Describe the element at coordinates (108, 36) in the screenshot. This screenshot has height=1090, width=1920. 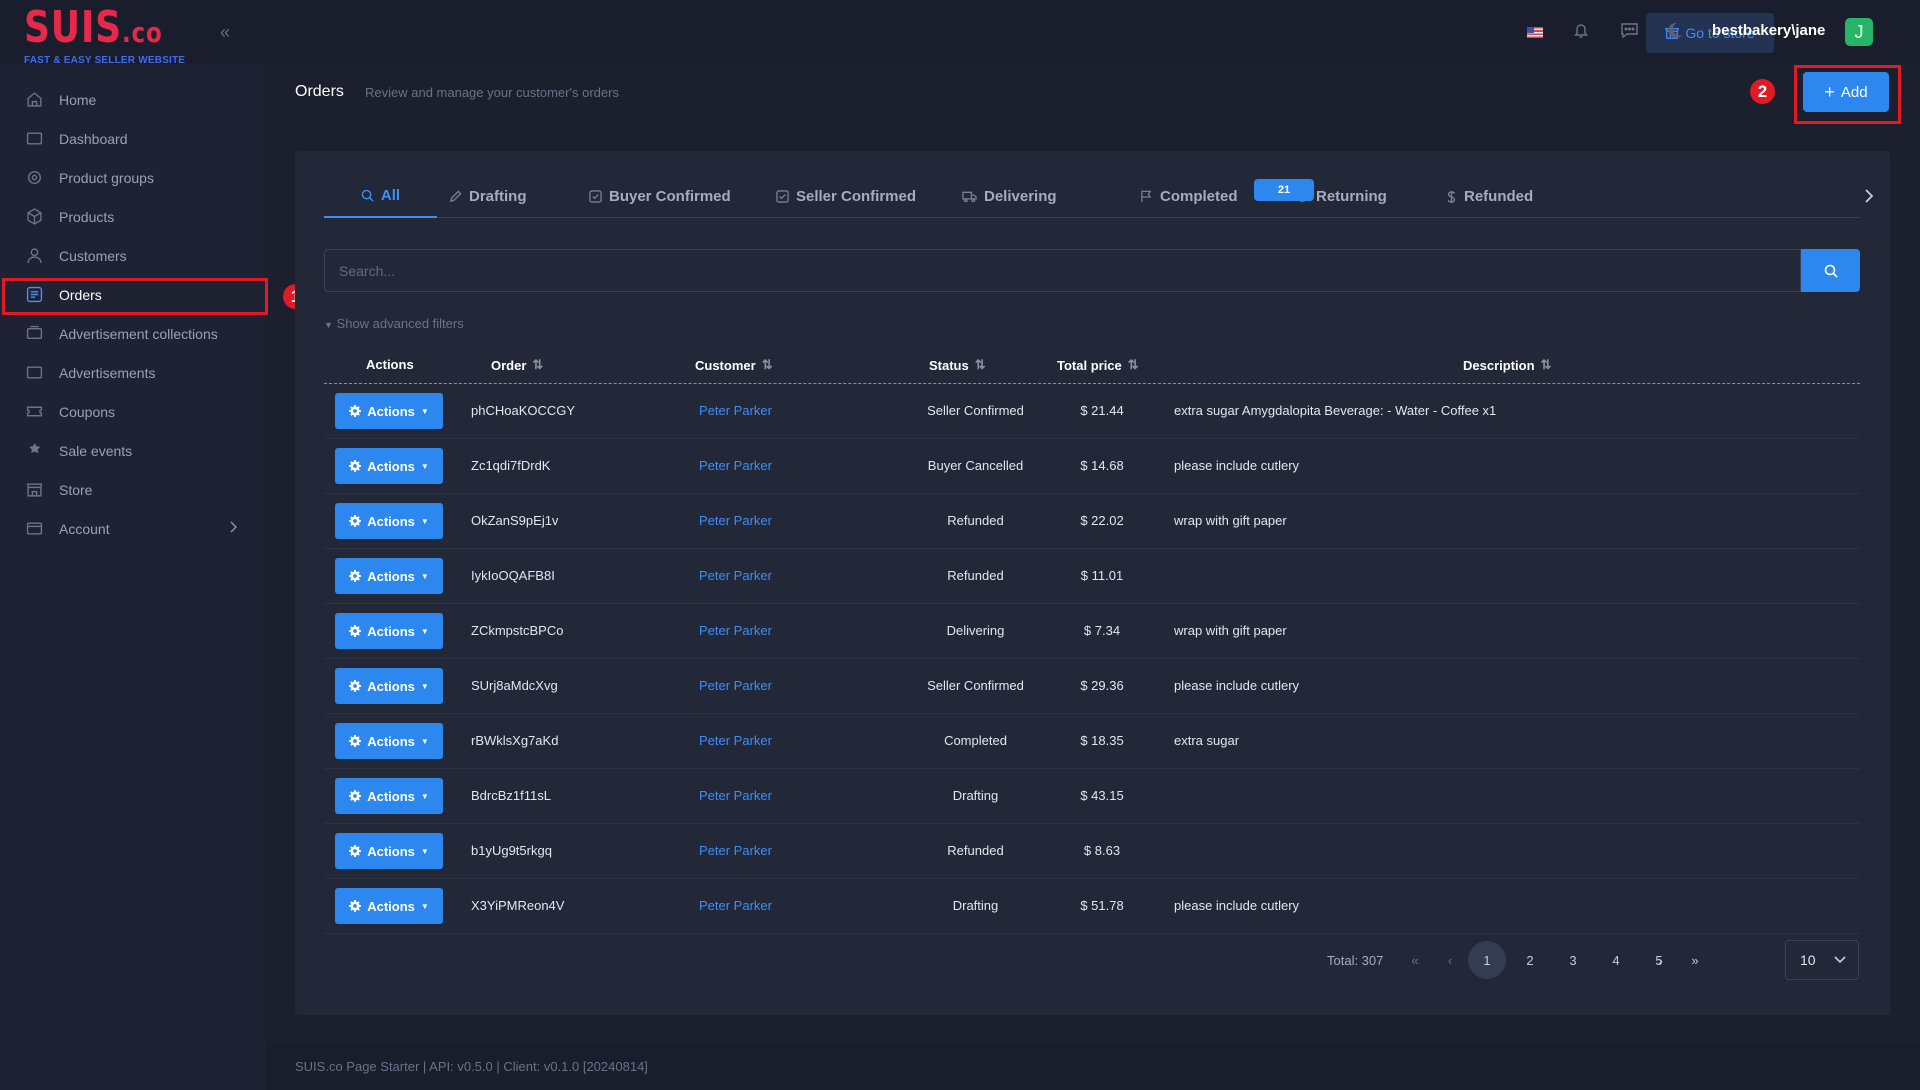
I see `brand-logo: SUIS.co FAST & EASY SELLER WEBSITE` at that location.